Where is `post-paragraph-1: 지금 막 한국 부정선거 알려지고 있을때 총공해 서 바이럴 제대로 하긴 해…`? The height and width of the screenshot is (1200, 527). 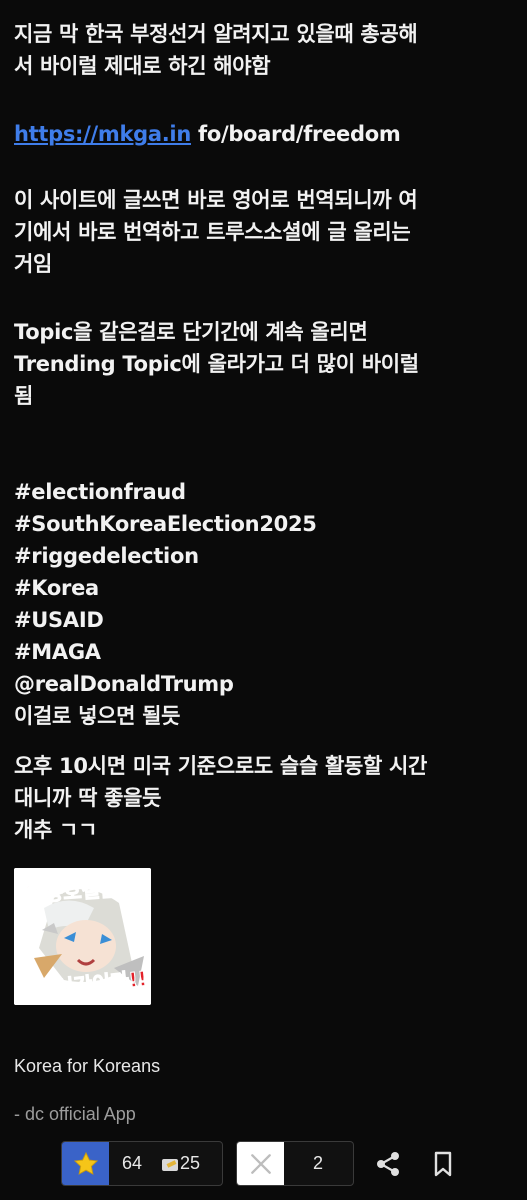 post-paragraph-1: 지금 막 한국 부정선거 알려지고 있을때 총공해 서 바이럴 제대로 하긴 해… is located at coordinates (216, 50).